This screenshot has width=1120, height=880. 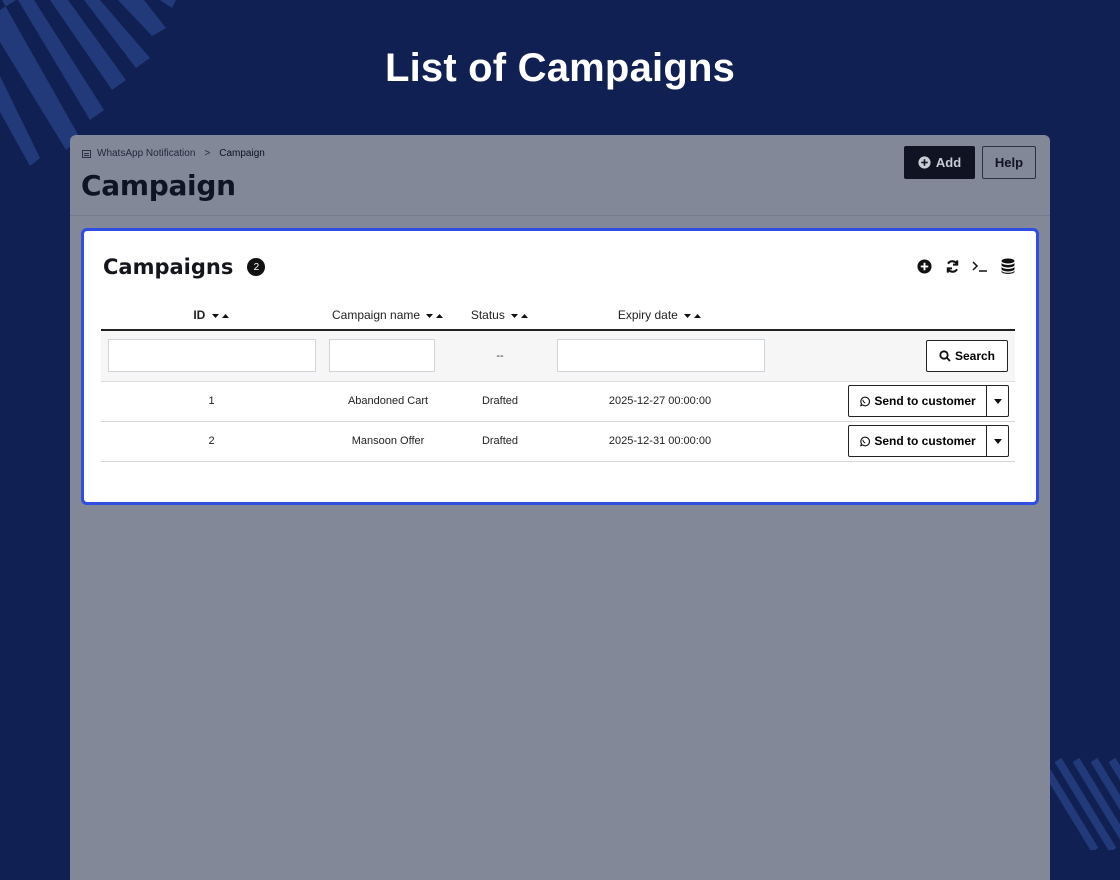 What do you see at coordinates (212, 356) in the screenshot?
I see `id-filter-input` at bounding box center [212, 356].